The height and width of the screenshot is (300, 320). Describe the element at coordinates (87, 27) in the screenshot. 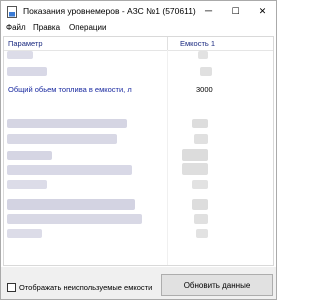

I see `menu-operations: Операции` at that location.